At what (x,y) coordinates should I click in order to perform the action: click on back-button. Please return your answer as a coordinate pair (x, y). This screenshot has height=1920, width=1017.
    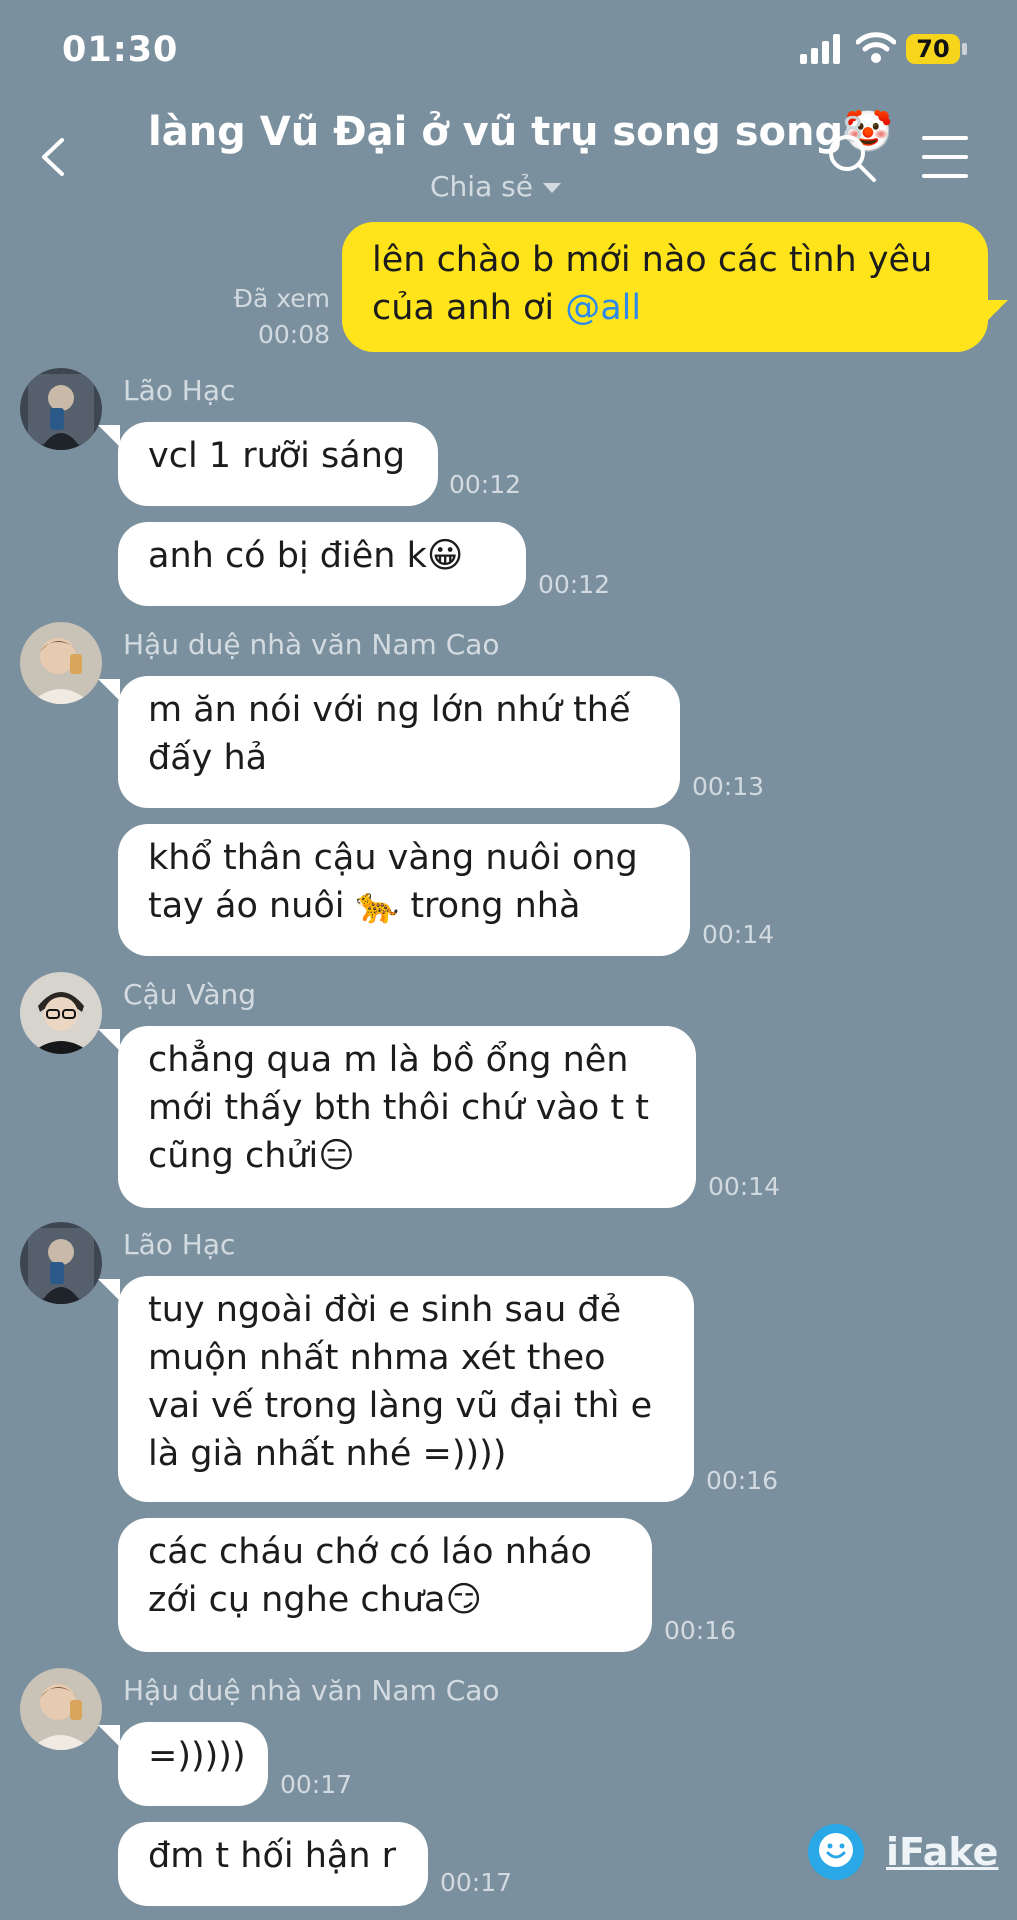
    Looking at the image, I should click on (55, 157).